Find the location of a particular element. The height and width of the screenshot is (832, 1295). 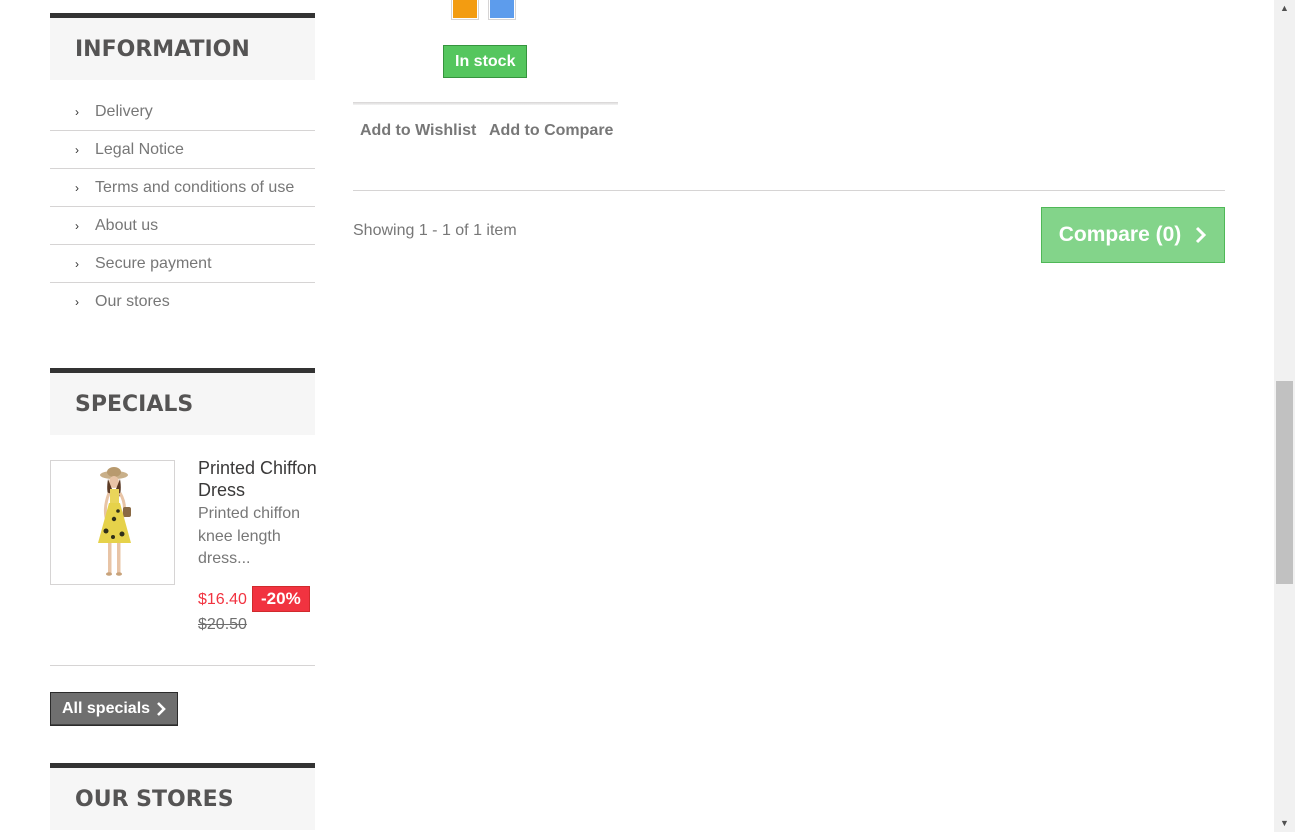

info-link-label: Terms and conditions of use is located at coordinates (195, 187).